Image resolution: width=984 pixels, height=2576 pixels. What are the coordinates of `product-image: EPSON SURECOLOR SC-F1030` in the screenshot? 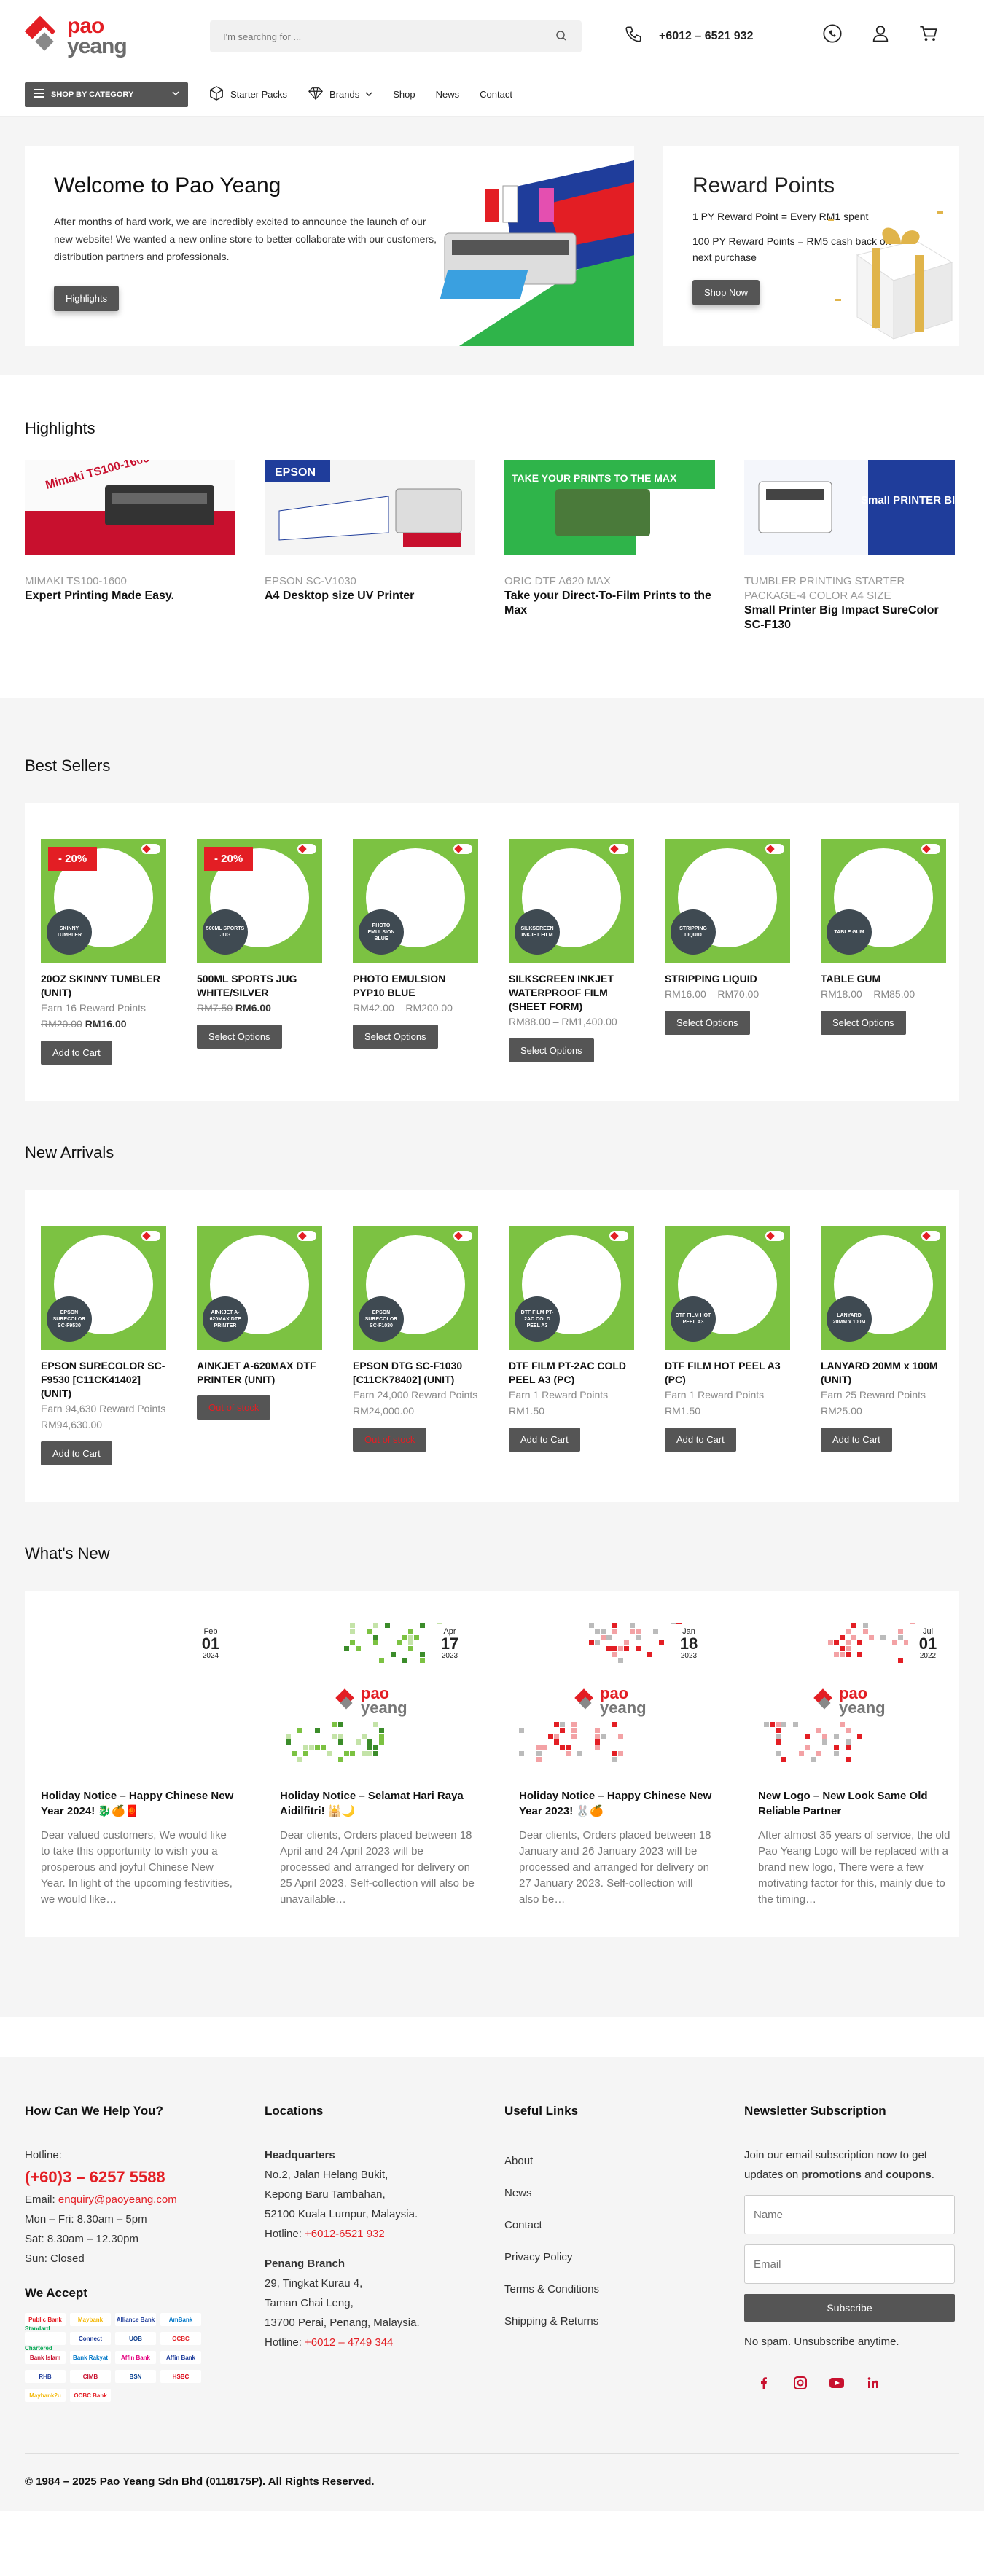 It's located at (416, 1288).